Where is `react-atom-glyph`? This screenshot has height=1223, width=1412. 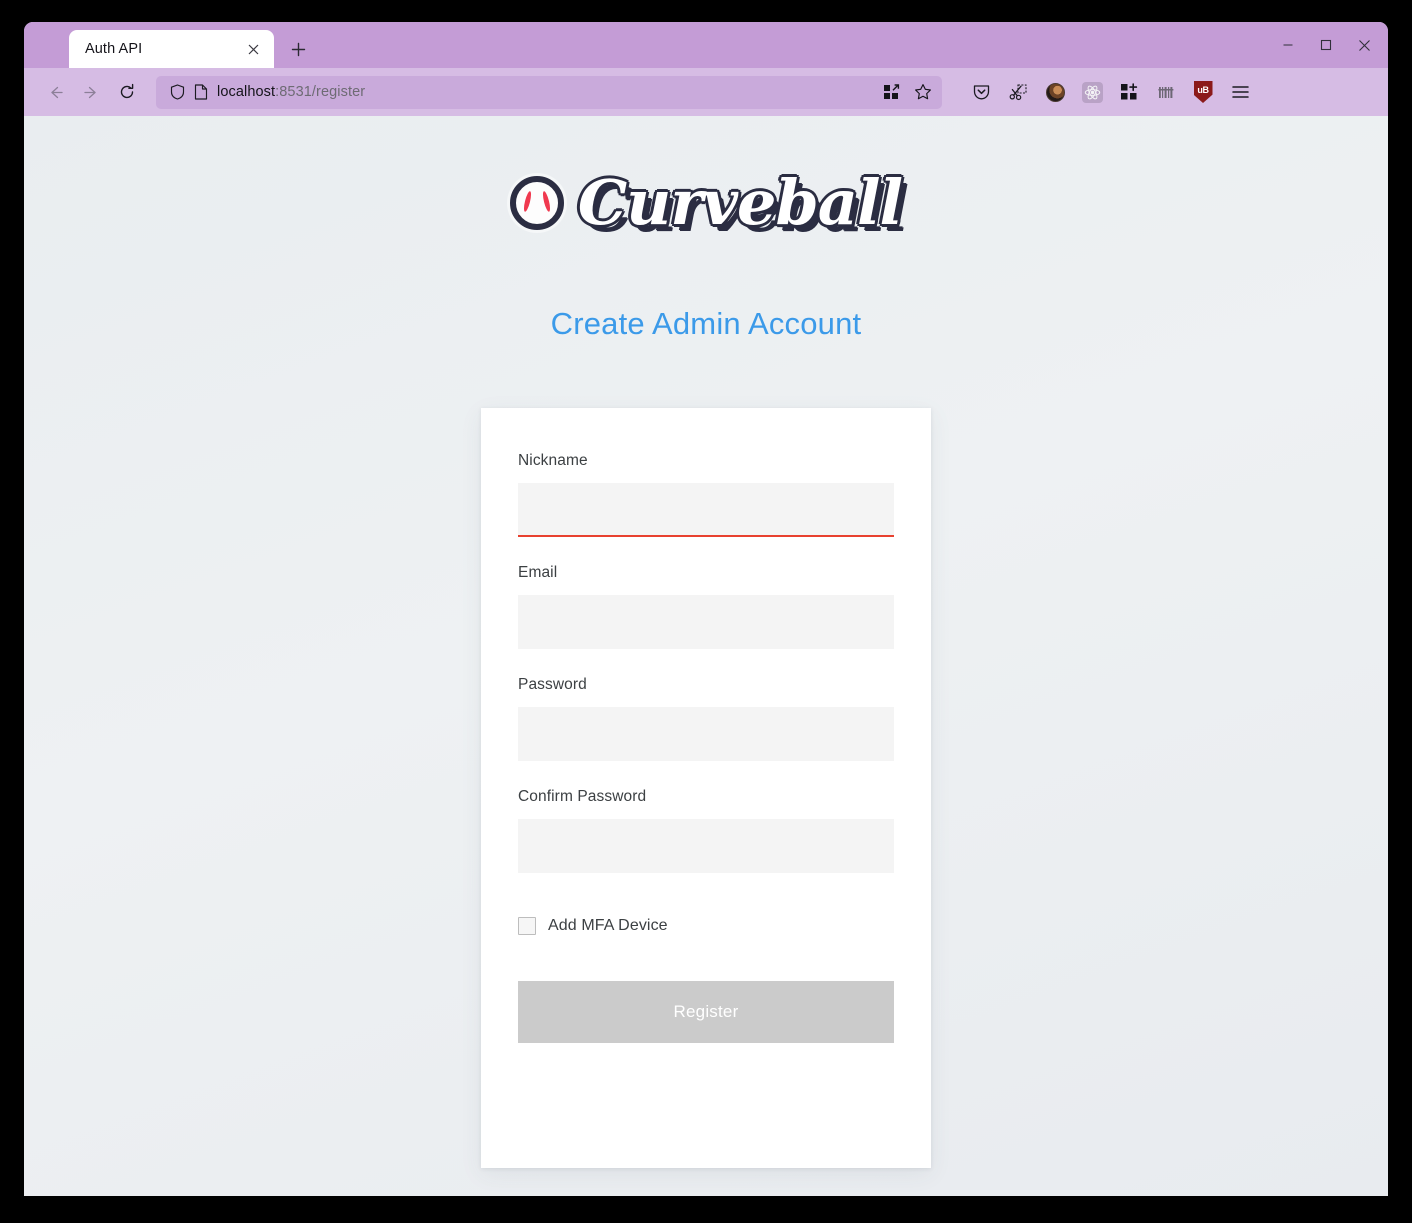 react-atom-glyph is located at coordinates (1092, 92).